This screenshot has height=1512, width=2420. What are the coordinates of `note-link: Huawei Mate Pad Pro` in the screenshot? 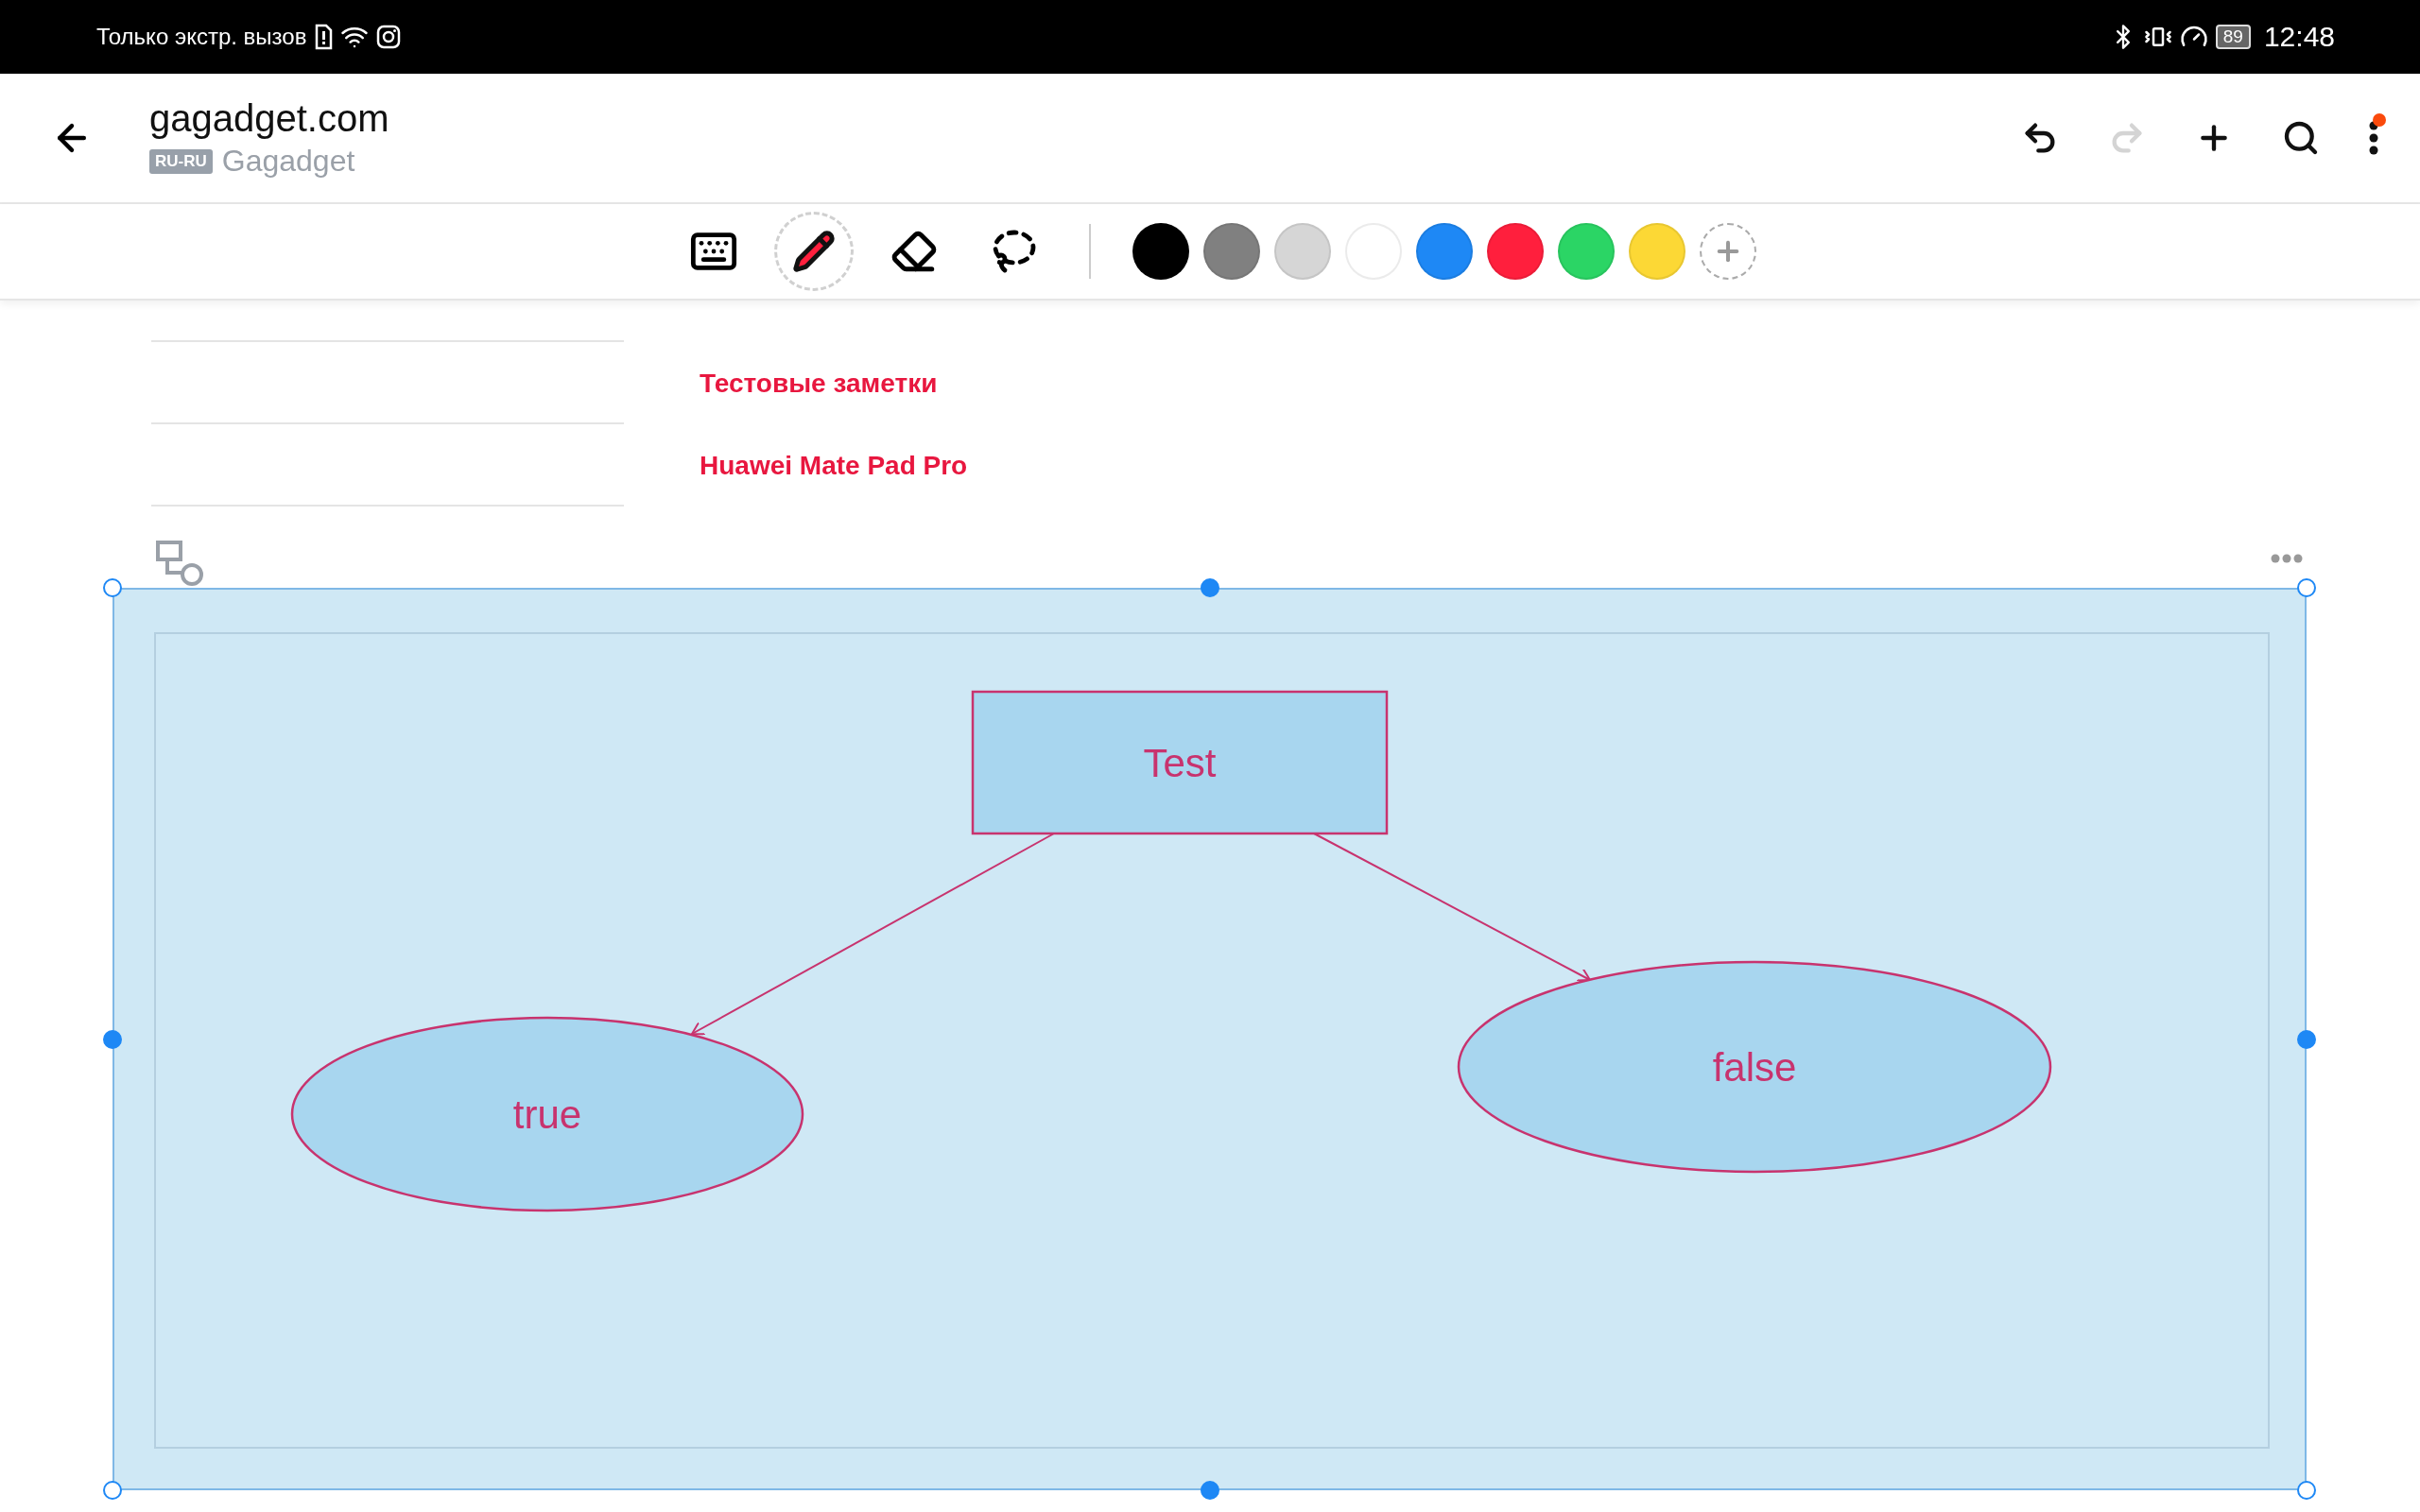 It's located at (834, 465).